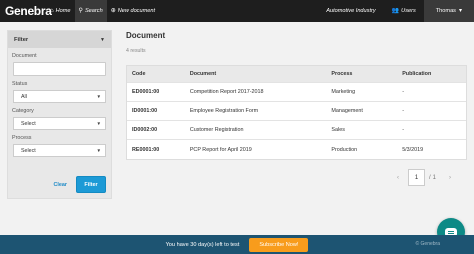  I want to click on pagination: ‹ 1 / 1 ›, so click(424, 177).